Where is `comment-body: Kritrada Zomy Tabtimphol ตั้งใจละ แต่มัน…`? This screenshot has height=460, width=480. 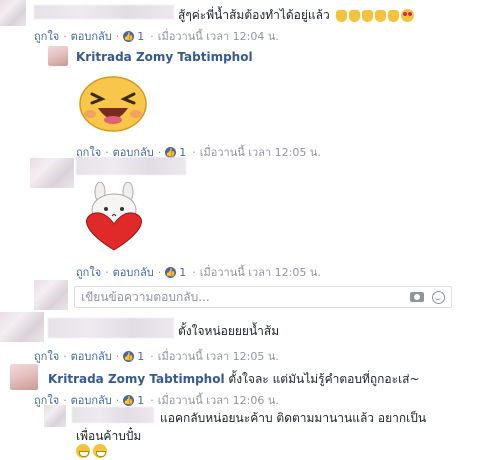
comment-body: Kritrada Zomy Tabtimphol ตั้งใจละ แต่มัน… is located at coordinates (234, 379).